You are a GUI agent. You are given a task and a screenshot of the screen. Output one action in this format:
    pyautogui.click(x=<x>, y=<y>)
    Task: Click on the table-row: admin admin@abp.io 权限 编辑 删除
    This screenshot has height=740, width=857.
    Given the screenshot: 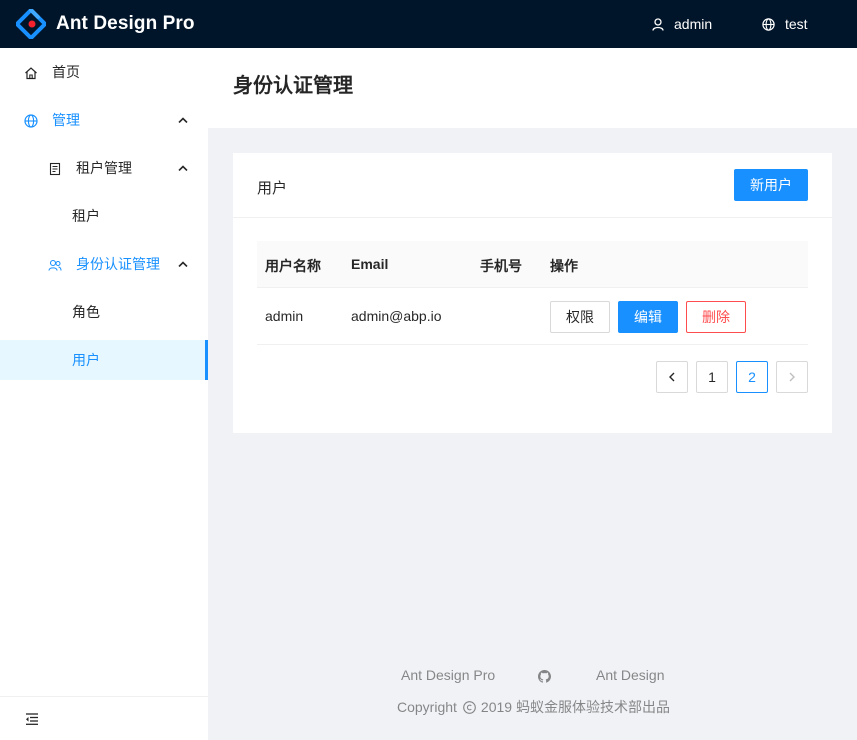 What is the action you would take?
    pyautogui.click(x=532, y=316)
    